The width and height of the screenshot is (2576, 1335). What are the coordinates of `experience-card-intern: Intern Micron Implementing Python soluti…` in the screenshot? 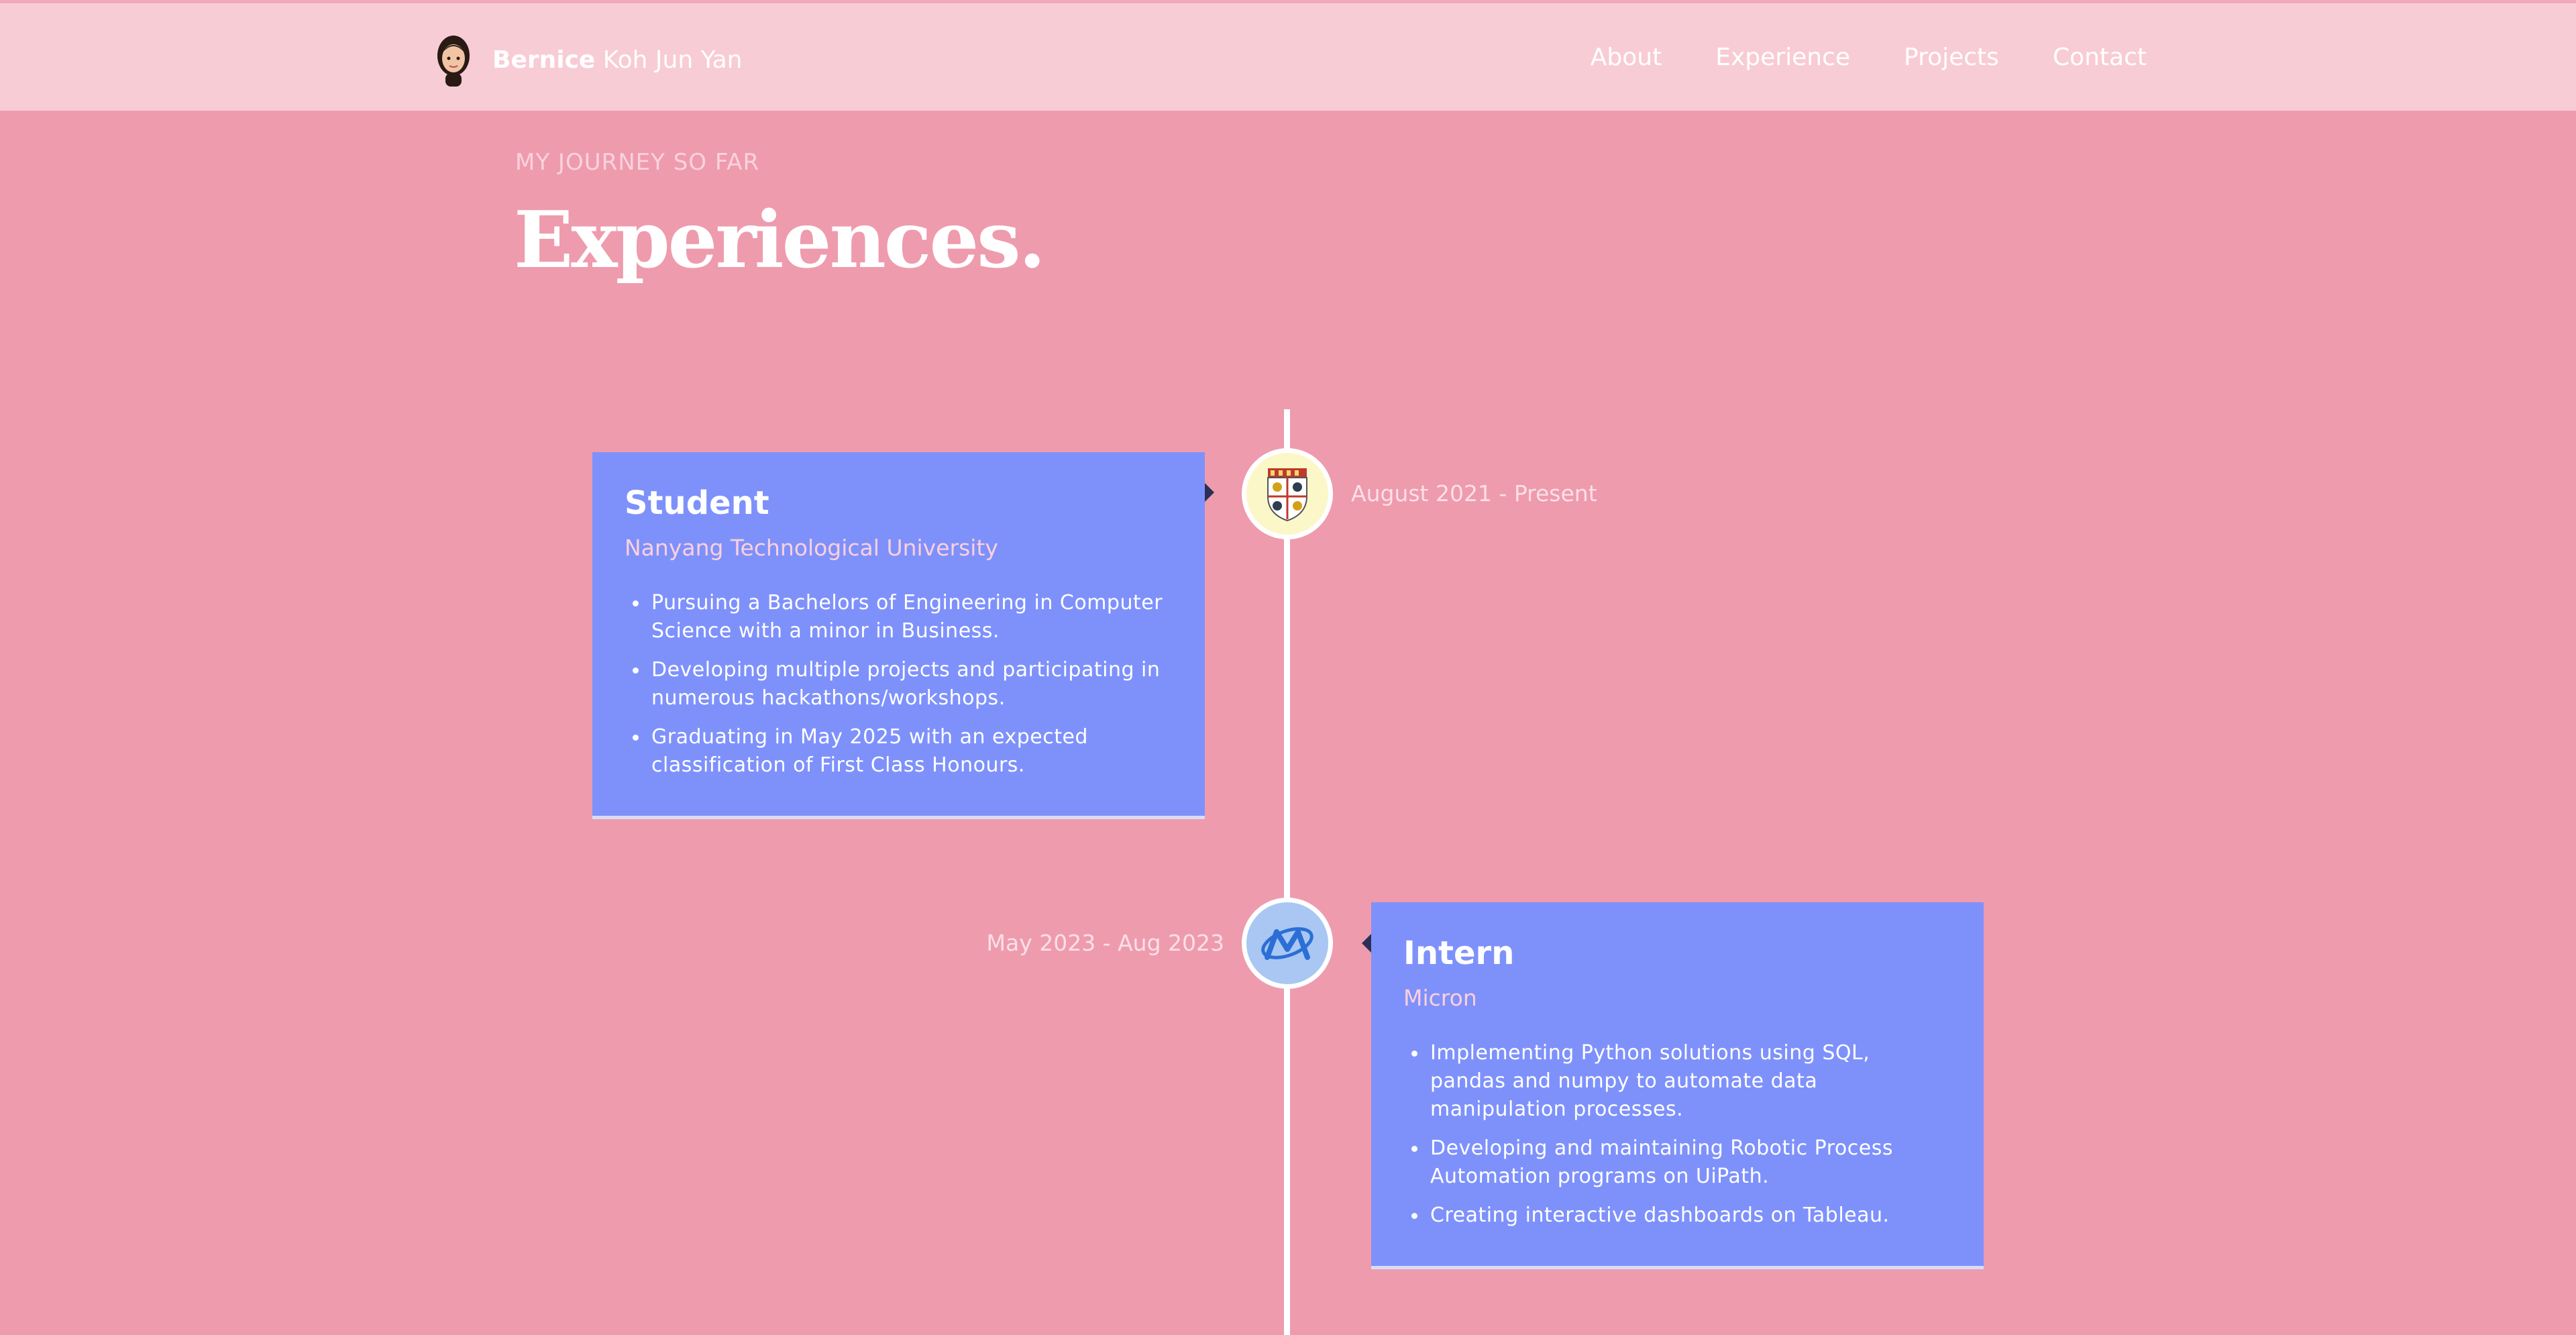 It's located at (1677, 1085).